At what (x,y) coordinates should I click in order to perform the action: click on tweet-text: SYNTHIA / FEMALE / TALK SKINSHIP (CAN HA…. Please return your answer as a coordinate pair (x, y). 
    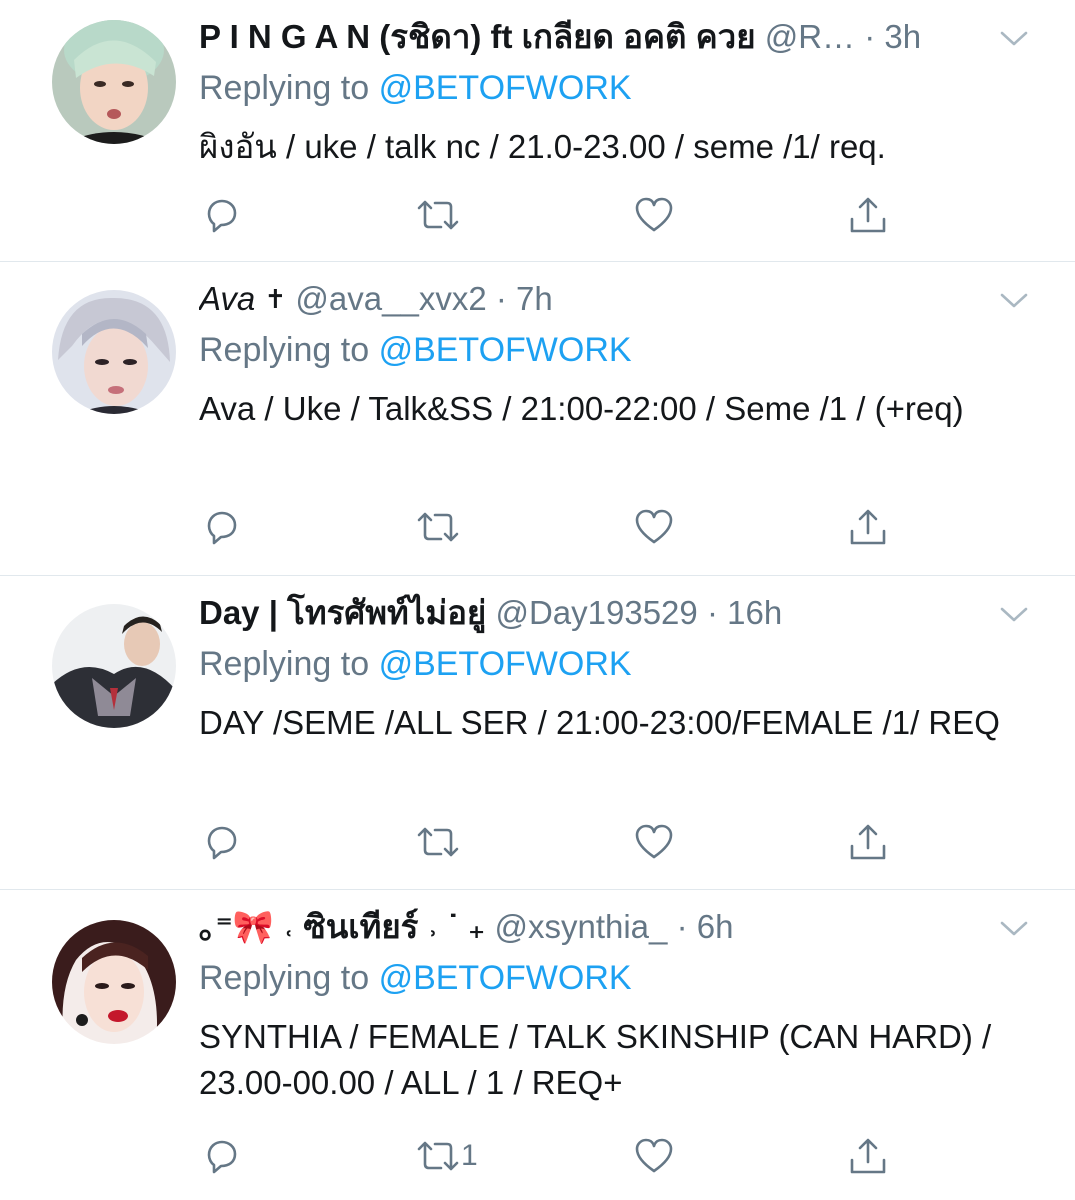
    Looking at the image, I should click on (595, 1059).